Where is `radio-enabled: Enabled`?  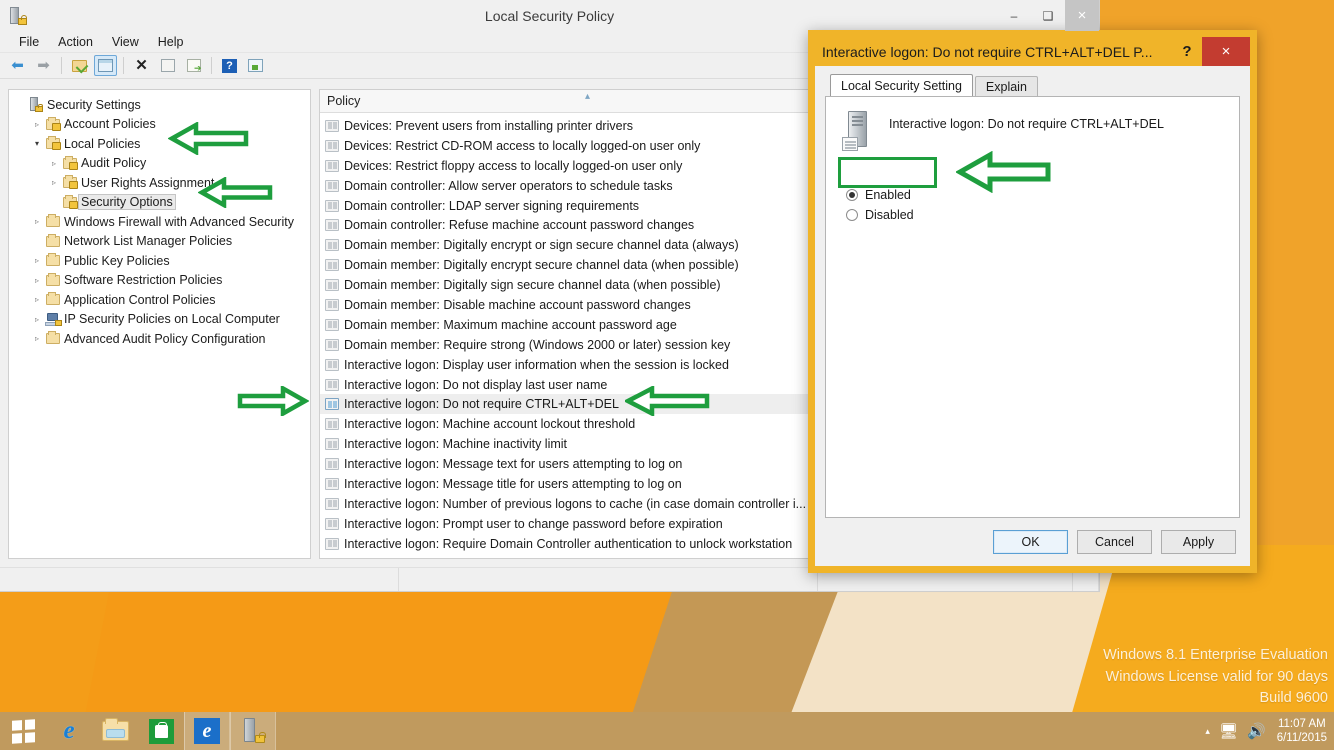
radio-enabled: Enabled is located at coordinates (1036, 195).